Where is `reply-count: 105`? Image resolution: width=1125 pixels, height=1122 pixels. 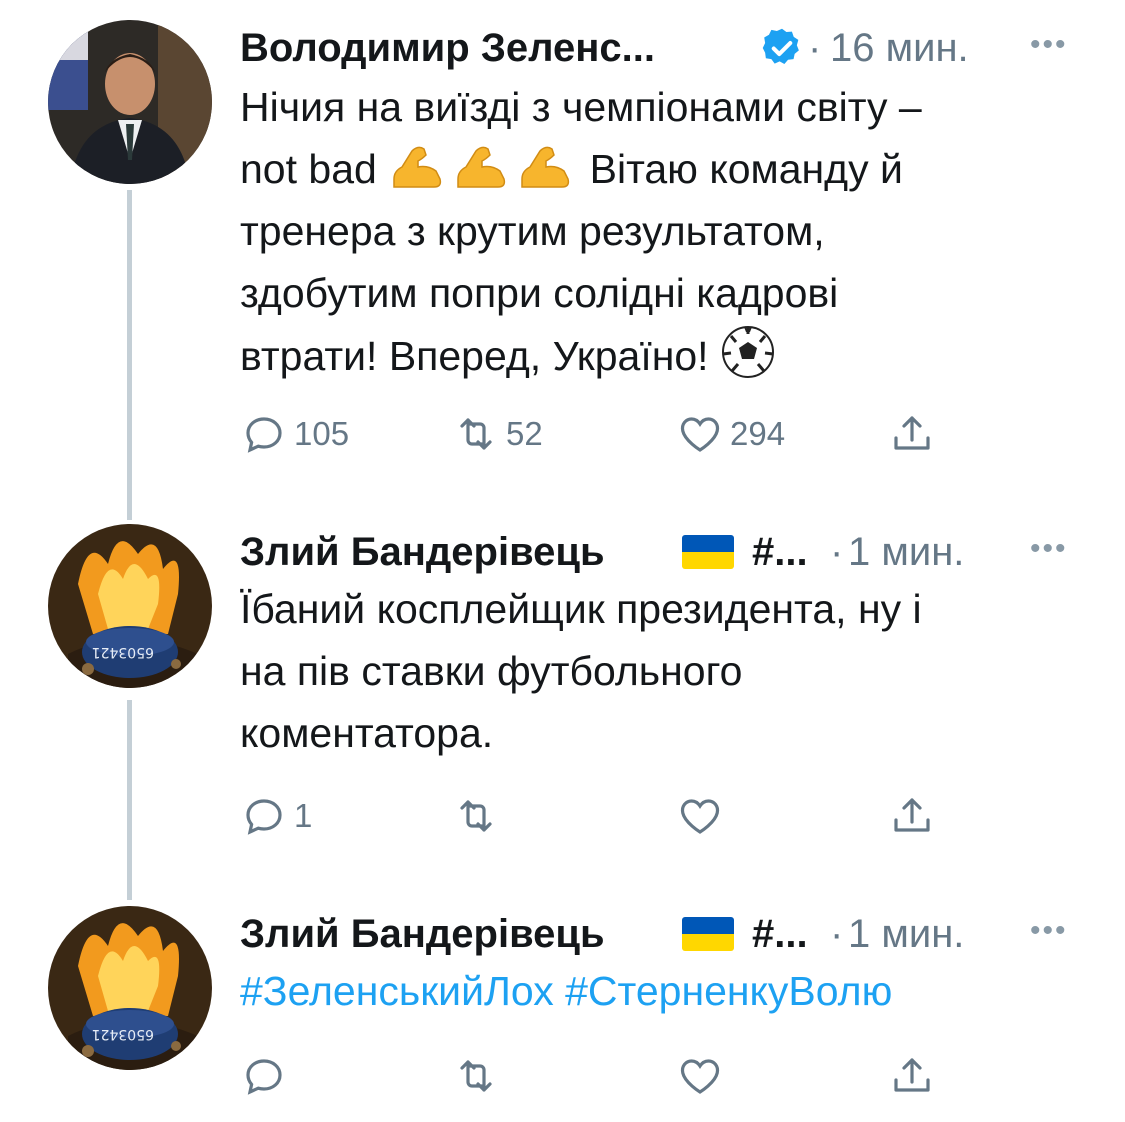 reply-count: 105 is located at coordinates (322, 433).